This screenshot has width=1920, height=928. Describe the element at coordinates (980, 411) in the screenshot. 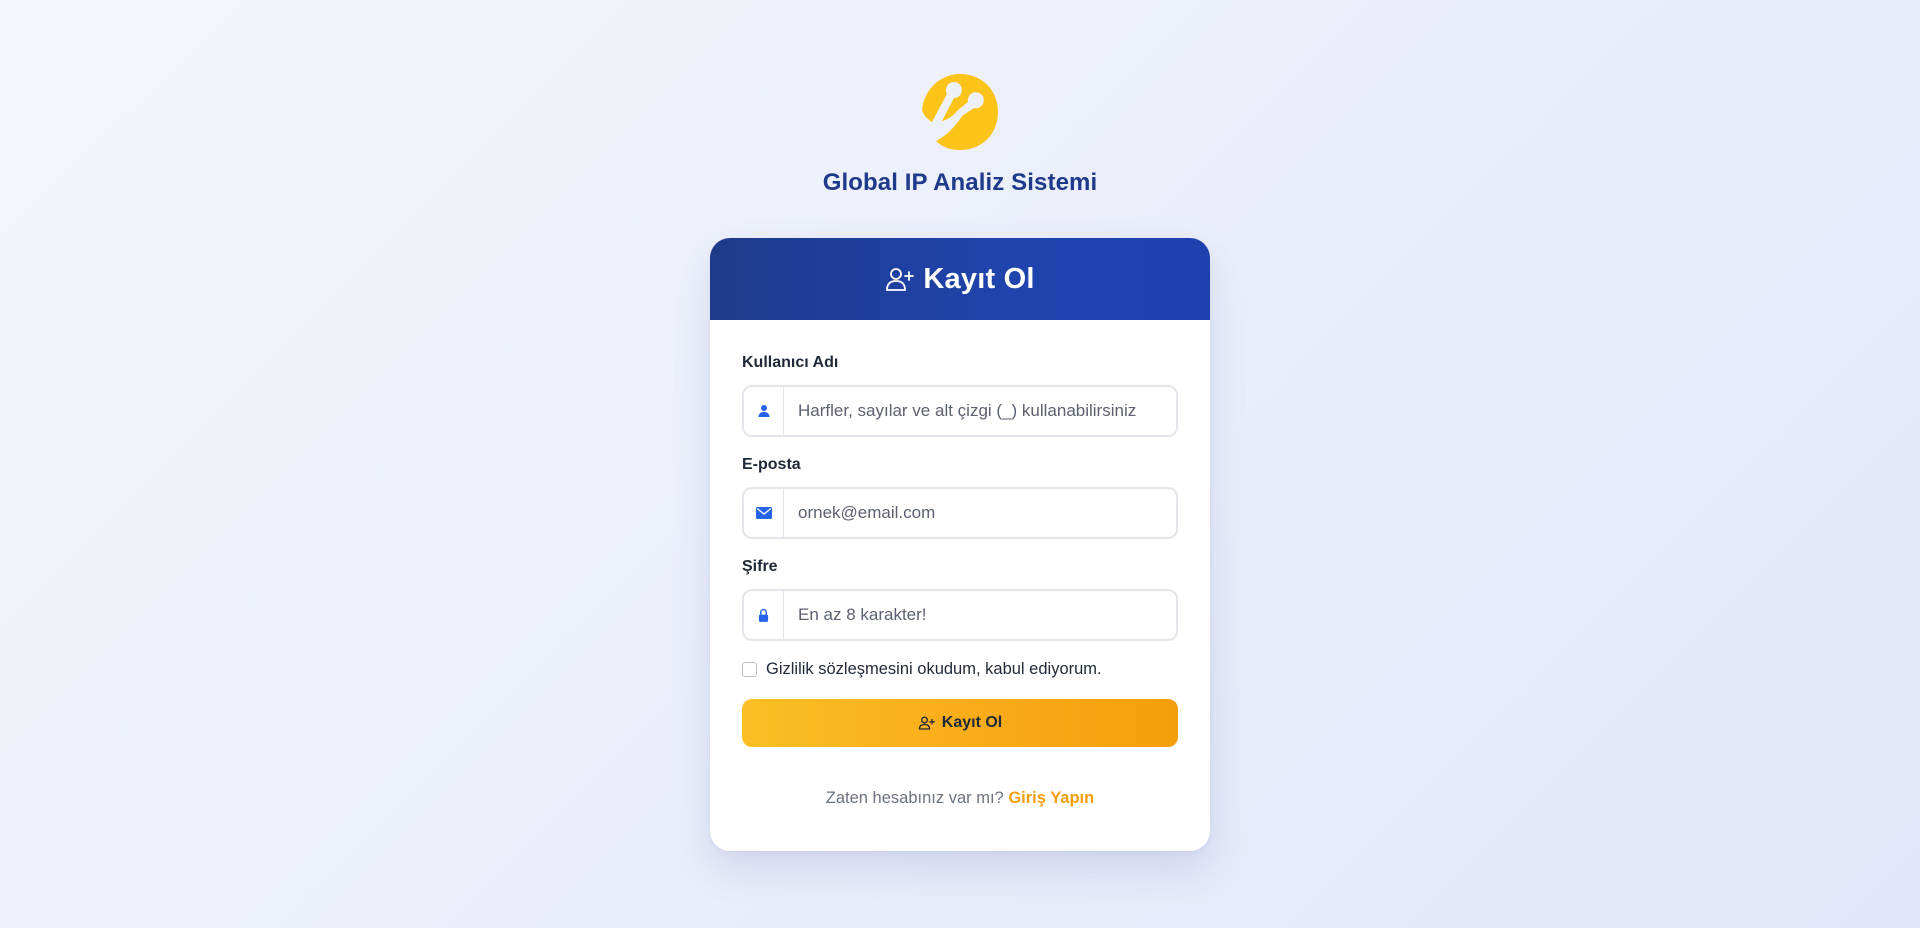

I see `username-input` at that location.